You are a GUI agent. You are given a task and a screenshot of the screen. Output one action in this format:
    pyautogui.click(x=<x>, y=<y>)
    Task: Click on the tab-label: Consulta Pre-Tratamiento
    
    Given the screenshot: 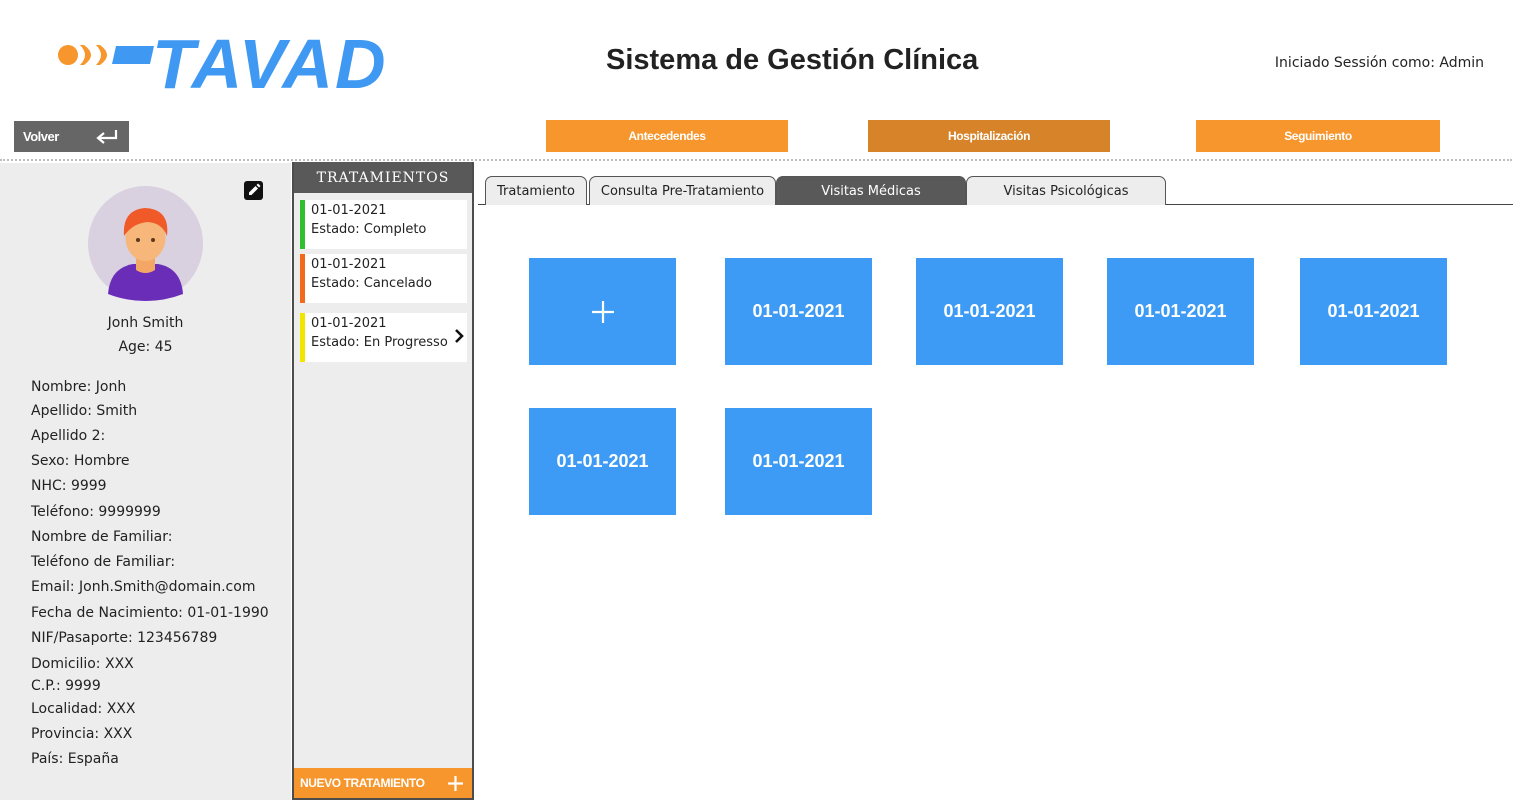 What is the action you would take?
    pyautogui.click(x=682, y=191)
    